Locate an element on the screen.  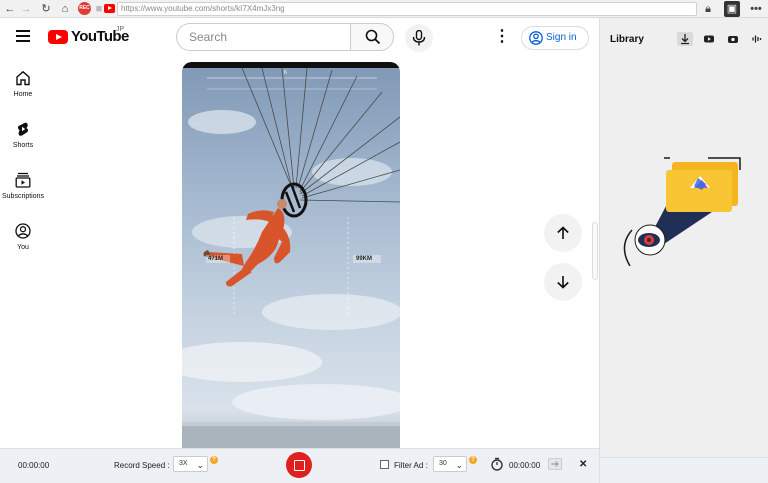
arrow-up-icon is located at coordinates (563, 232).